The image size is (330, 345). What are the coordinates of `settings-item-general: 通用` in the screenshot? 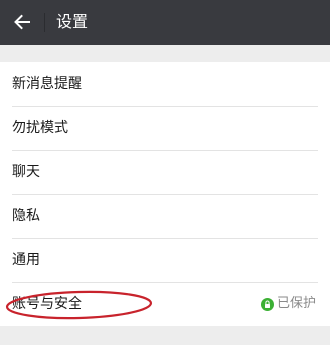 It's located at (165, 260).